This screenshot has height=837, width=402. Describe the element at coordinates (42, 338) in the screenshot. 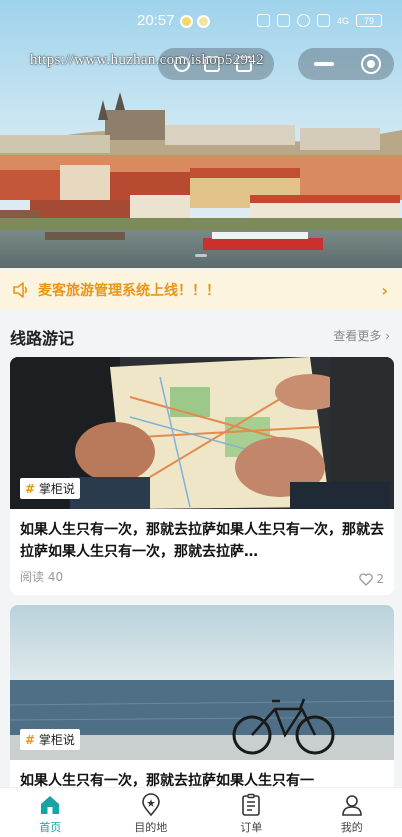

I see `section-title: 线路游记` at that location.